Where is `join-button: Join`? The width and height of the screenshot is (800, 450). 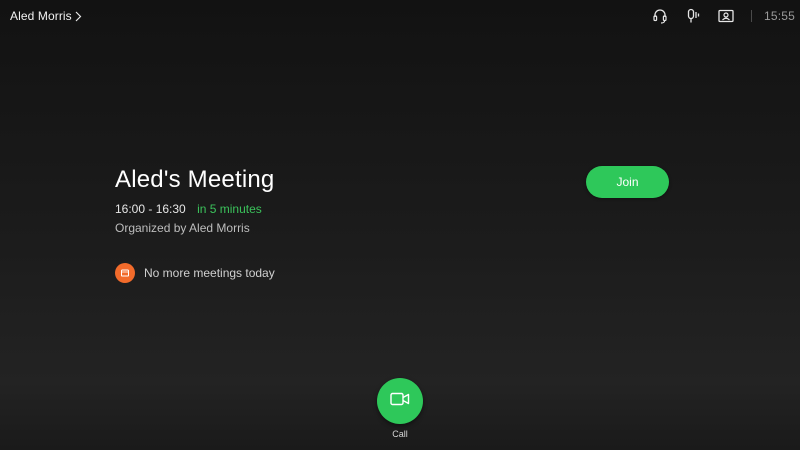
join-button: Join is located at coordinates (627, 182).